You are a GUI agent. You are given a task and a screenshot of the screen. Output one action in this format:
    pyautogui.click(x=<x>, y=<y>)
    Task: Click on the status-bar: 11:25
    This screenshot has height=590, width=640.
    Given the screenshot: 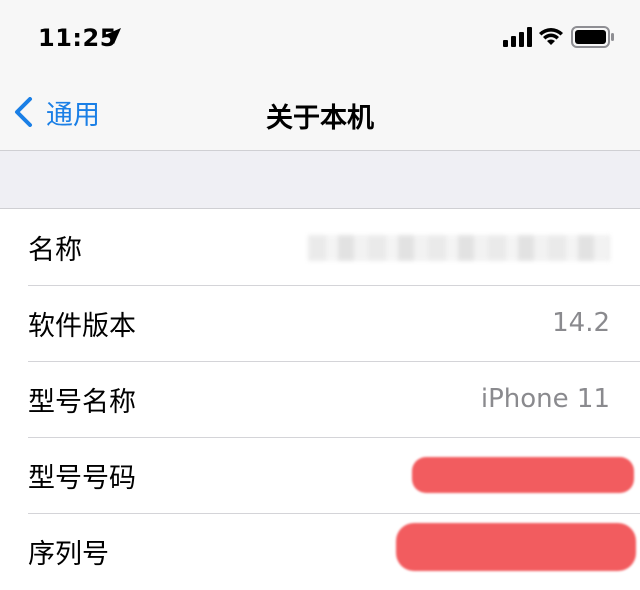 What is the action you would take?
    pyautogui.click(x=320, y=38)
    